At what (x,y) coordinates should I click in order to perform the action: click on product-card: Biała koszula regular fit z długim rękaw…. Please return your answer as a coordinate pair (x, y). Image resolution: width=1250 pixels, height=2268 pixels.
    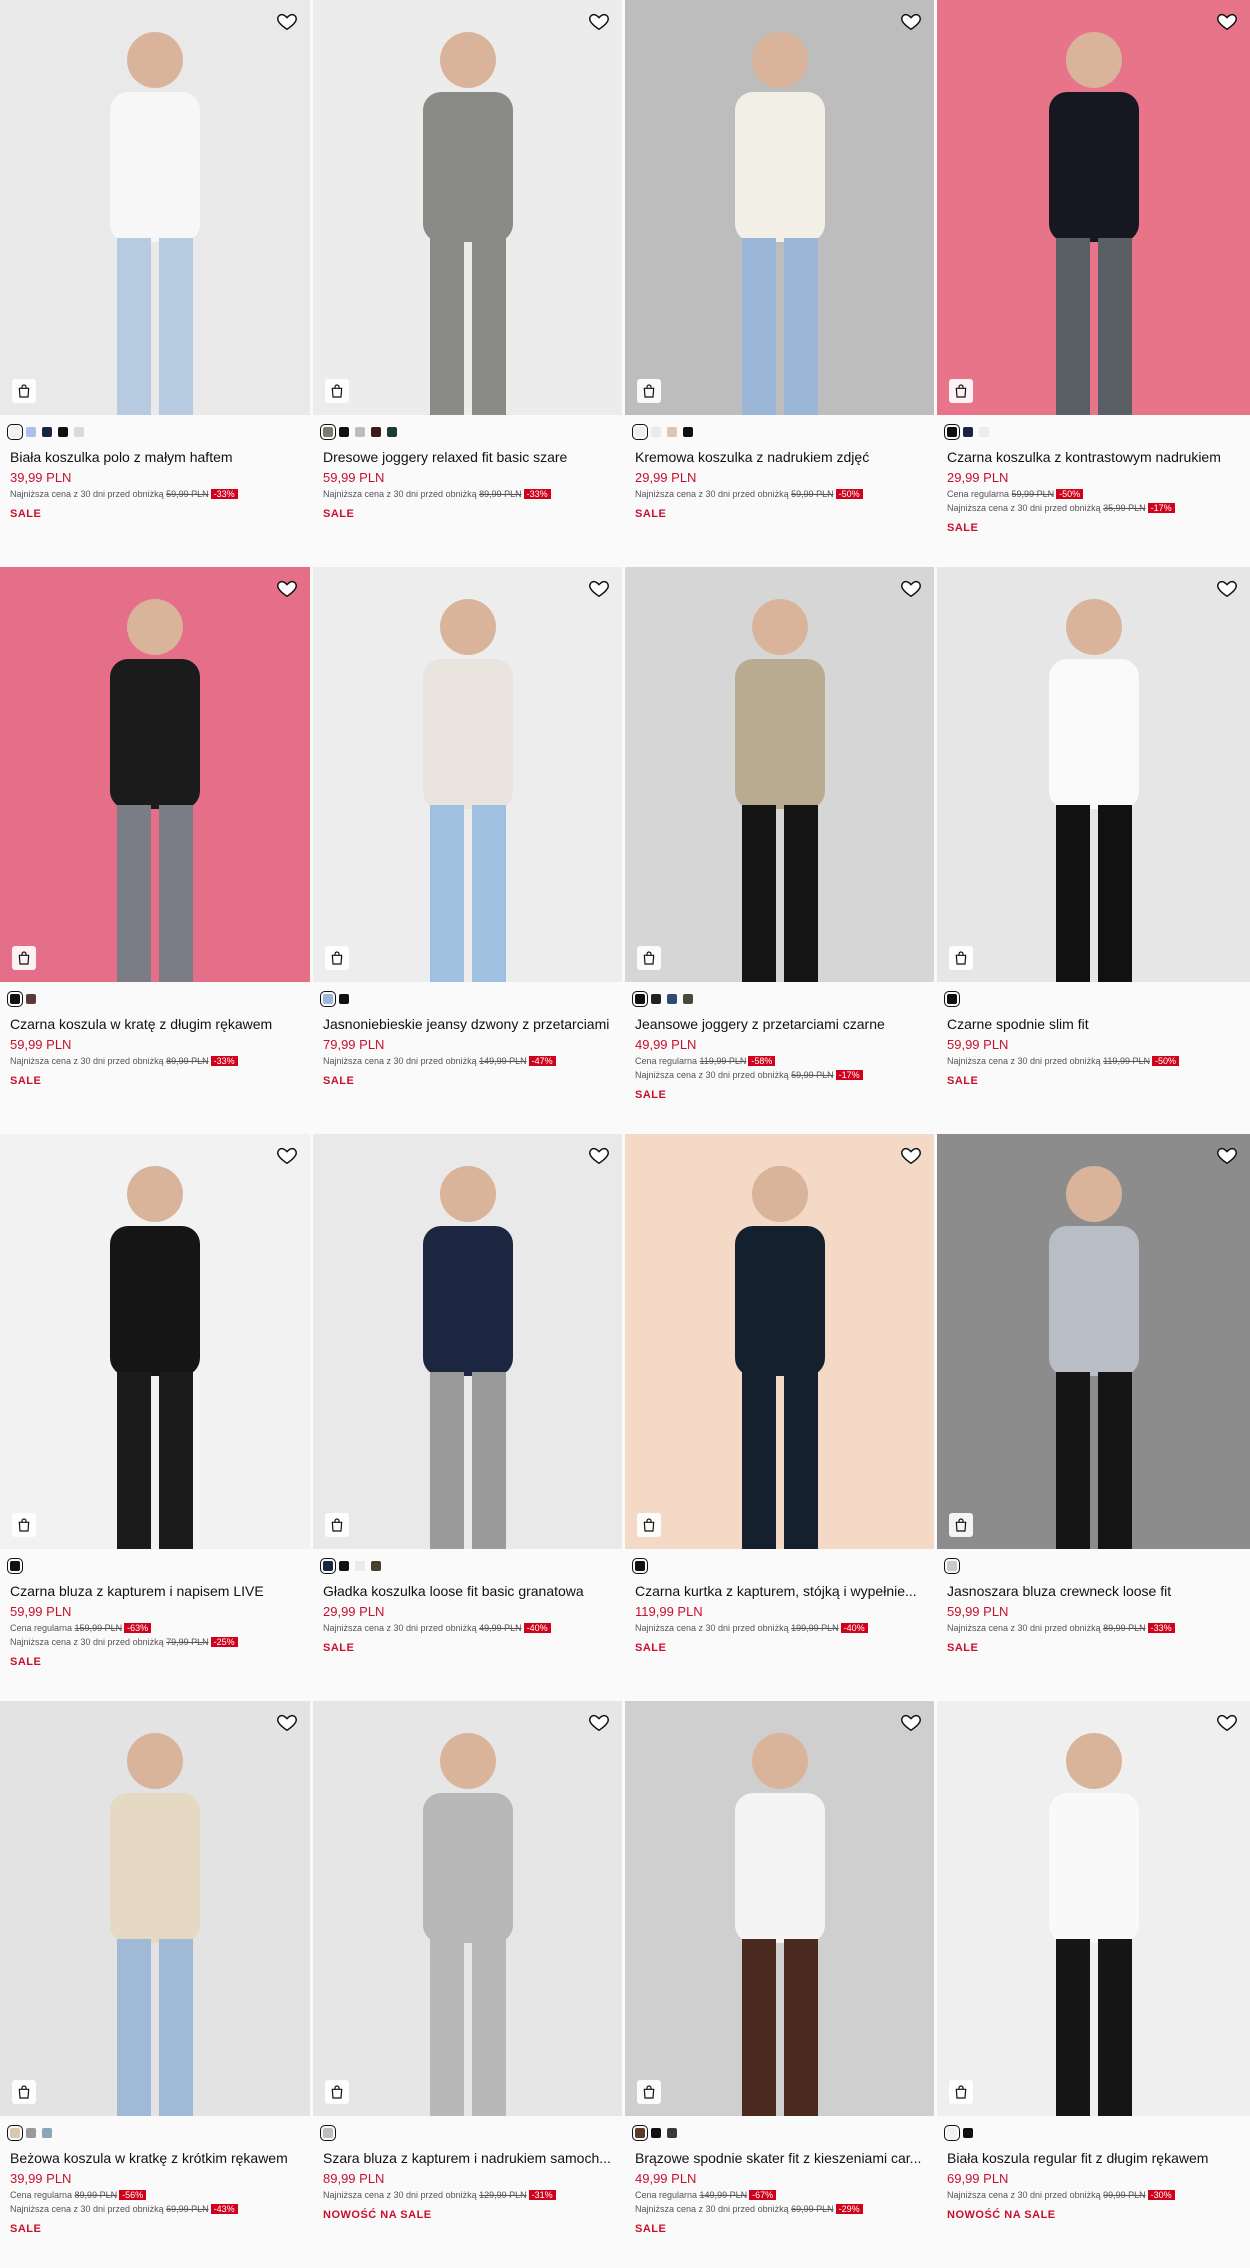
    Looking at the image, I should click on (1093, 1984).